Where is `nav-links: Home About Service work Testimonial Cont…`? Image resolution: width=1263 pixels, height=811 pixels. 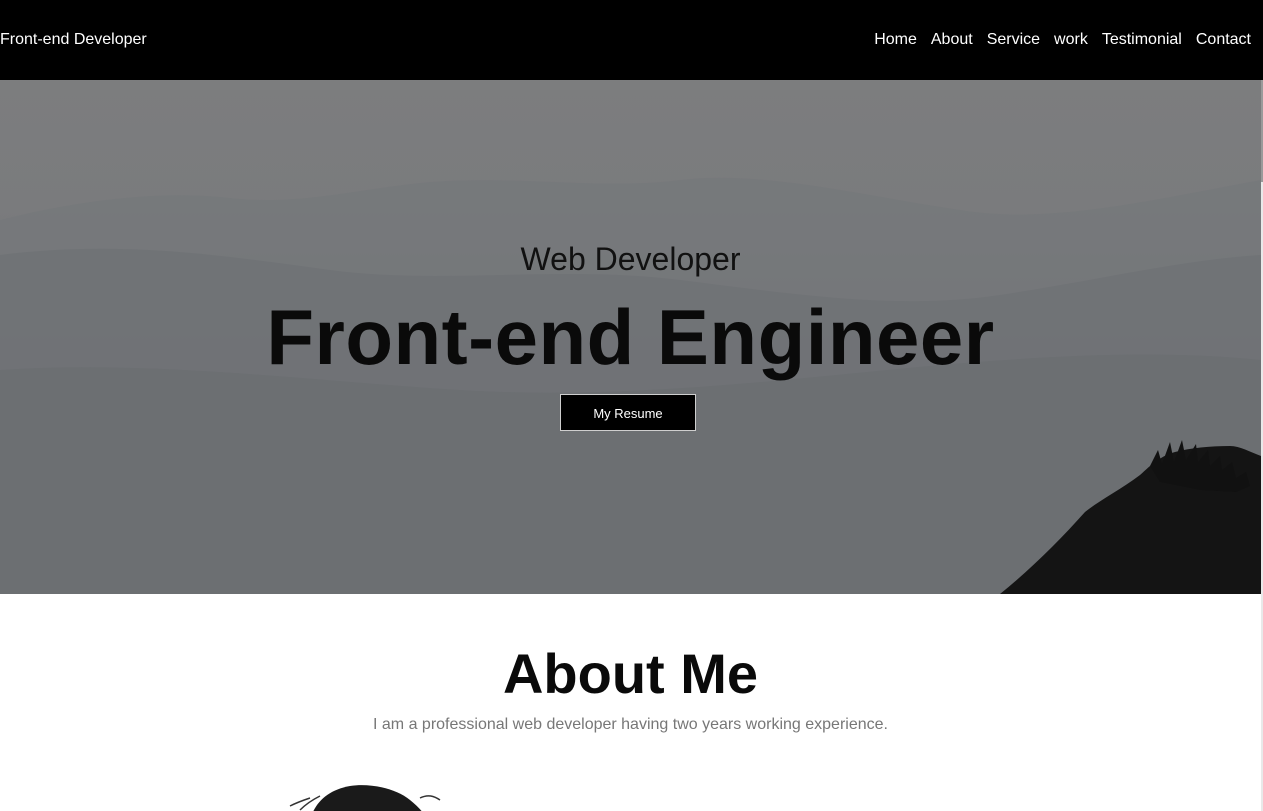
nav-links: Home About Service work Testimonial Cont… is located at coordinates (1062, 40).